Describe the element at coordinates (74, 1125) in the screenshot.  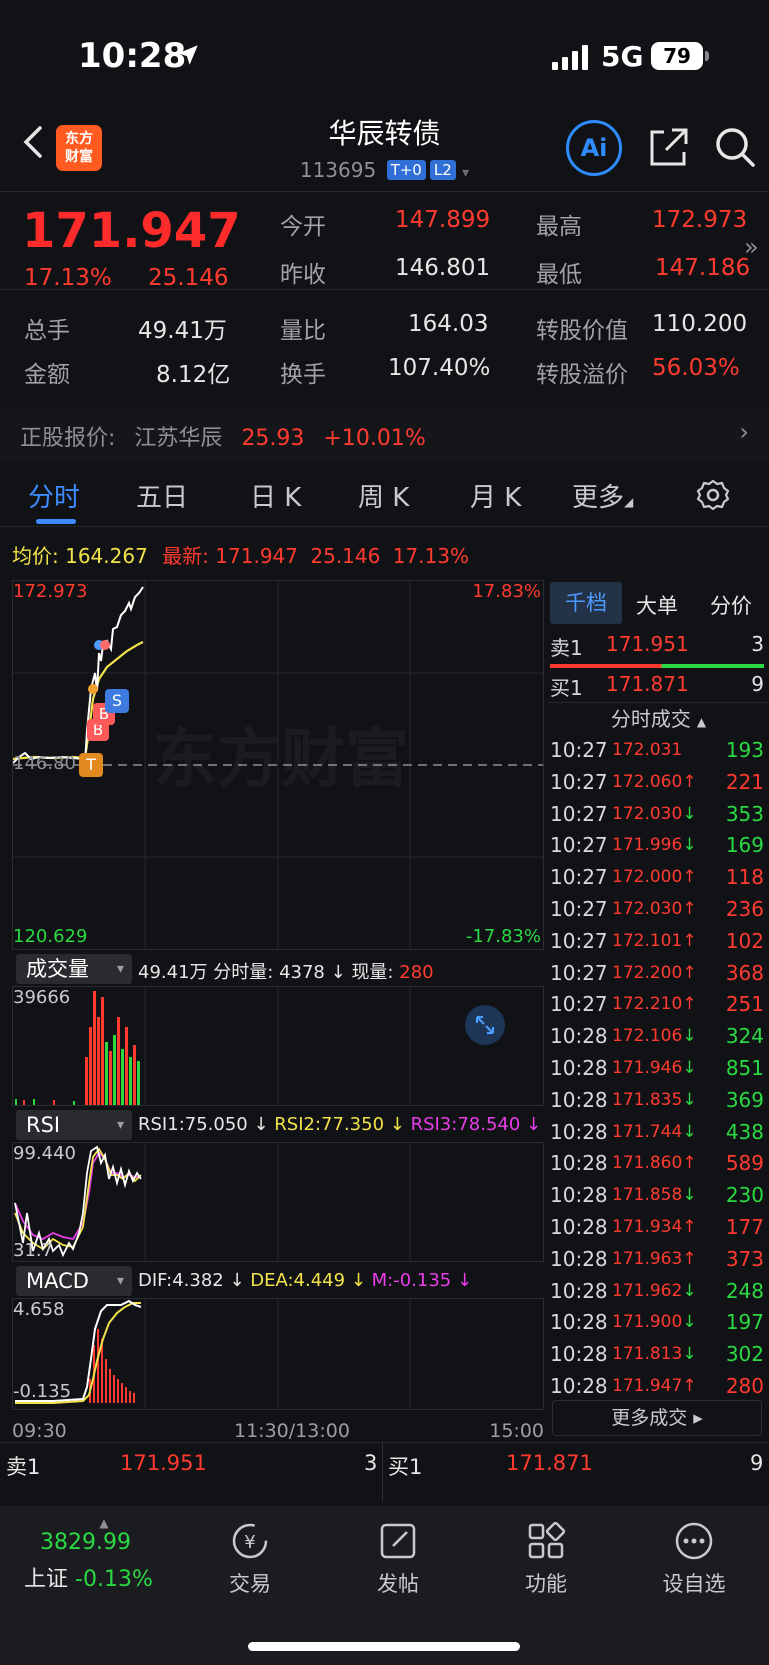
I see `rsi-indicator-select: RSI` at that location.